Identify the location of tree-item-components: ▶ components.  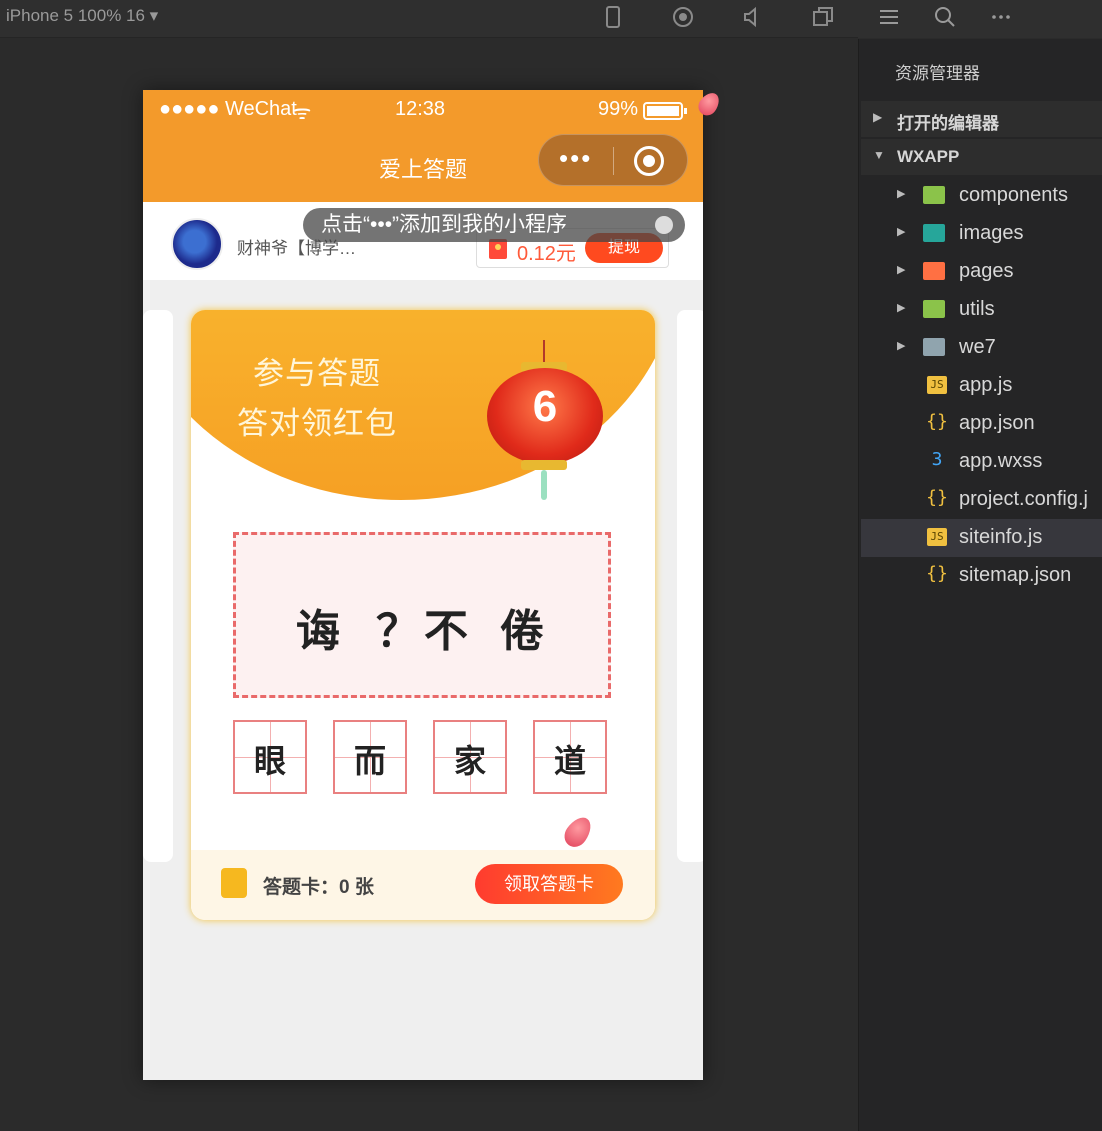
(981, 196).